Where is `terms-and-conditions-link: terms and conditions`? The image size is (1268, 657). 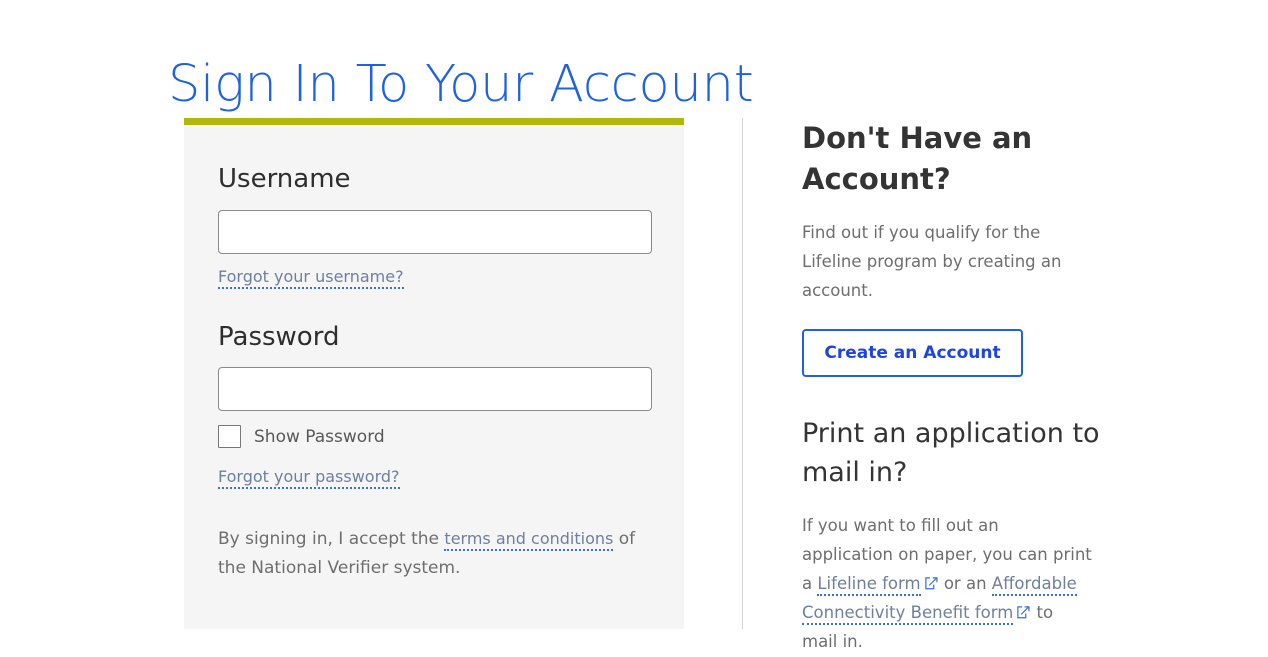 terms-and-conditions-link: terms and conditions is located at coordinates (529, 540).